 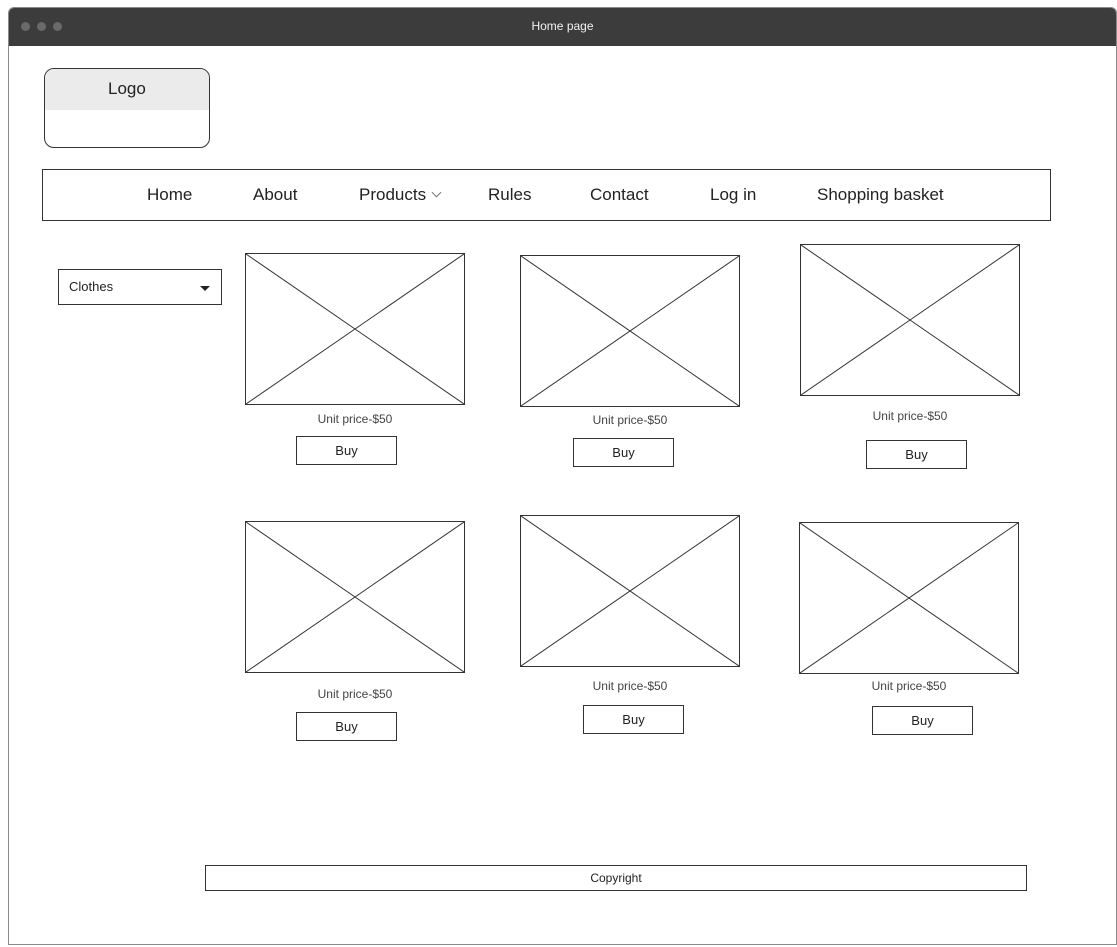 I want to click on logo-label: Logo, so click(x=127, y=89).